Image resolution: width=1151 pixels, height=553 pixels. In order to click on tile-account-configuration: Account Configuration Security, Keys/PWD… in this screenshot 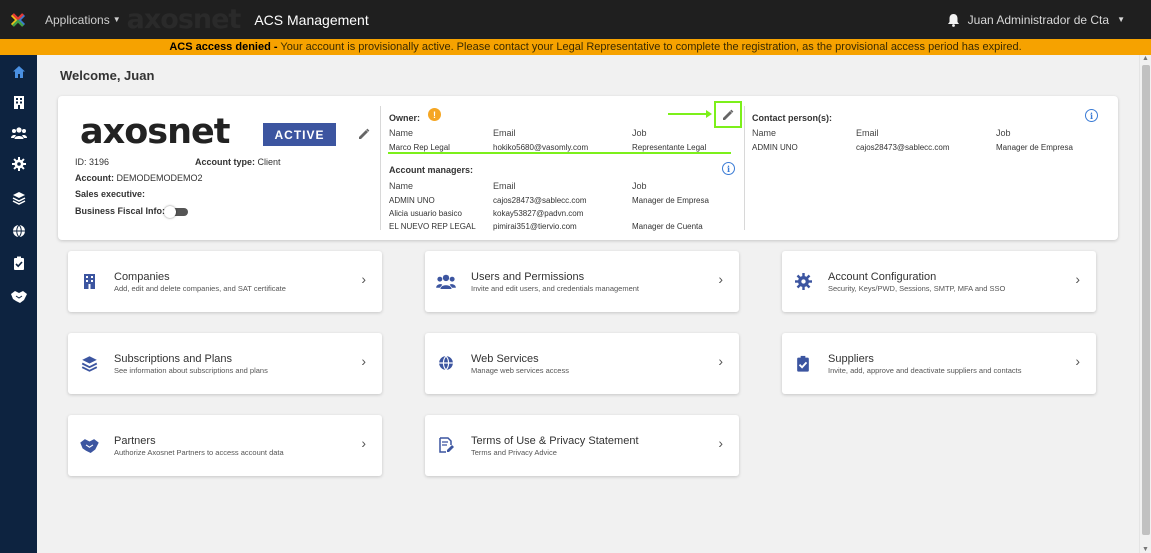, I will do `click(939, 281)`.